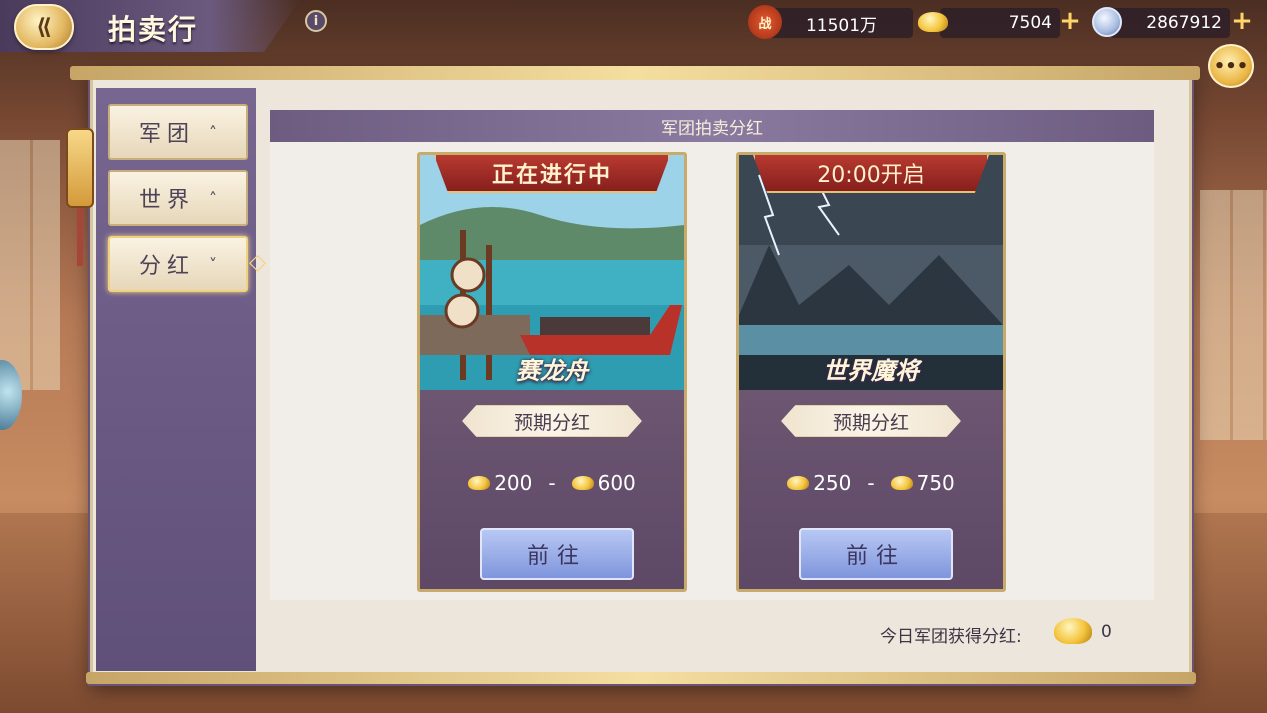 This screenshot has height=713, width=1267. I want to click on tab-legion-label: 军团, so click(166, 134).